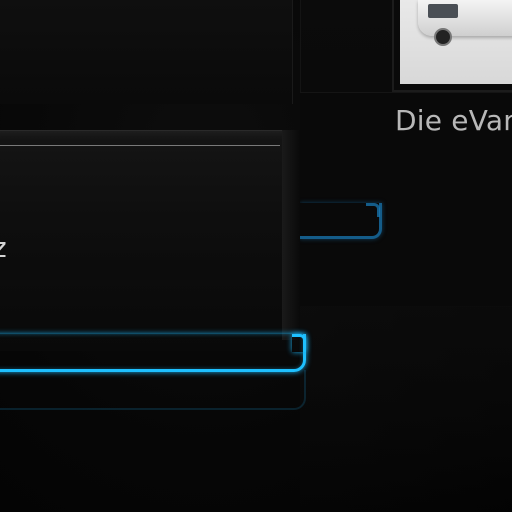 This screenshot has height=512, width=512. I want to click on evan-tile-label: Die eVan, so click(453, 120).